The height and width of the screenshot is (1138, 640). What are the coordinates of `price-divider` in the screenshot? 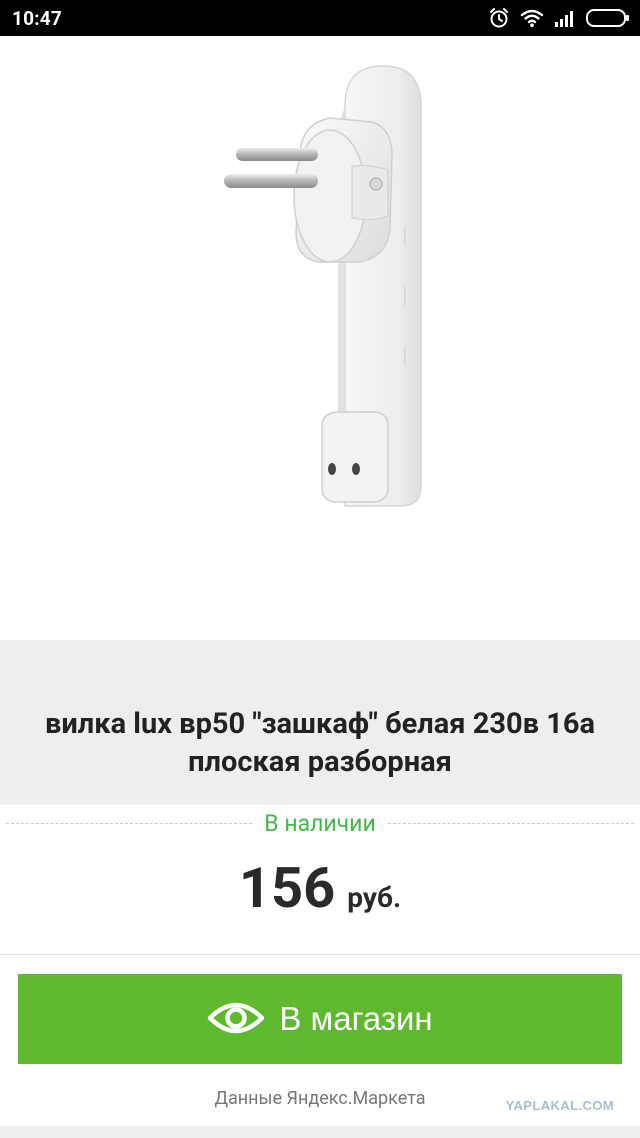 It's located at (320, 954).